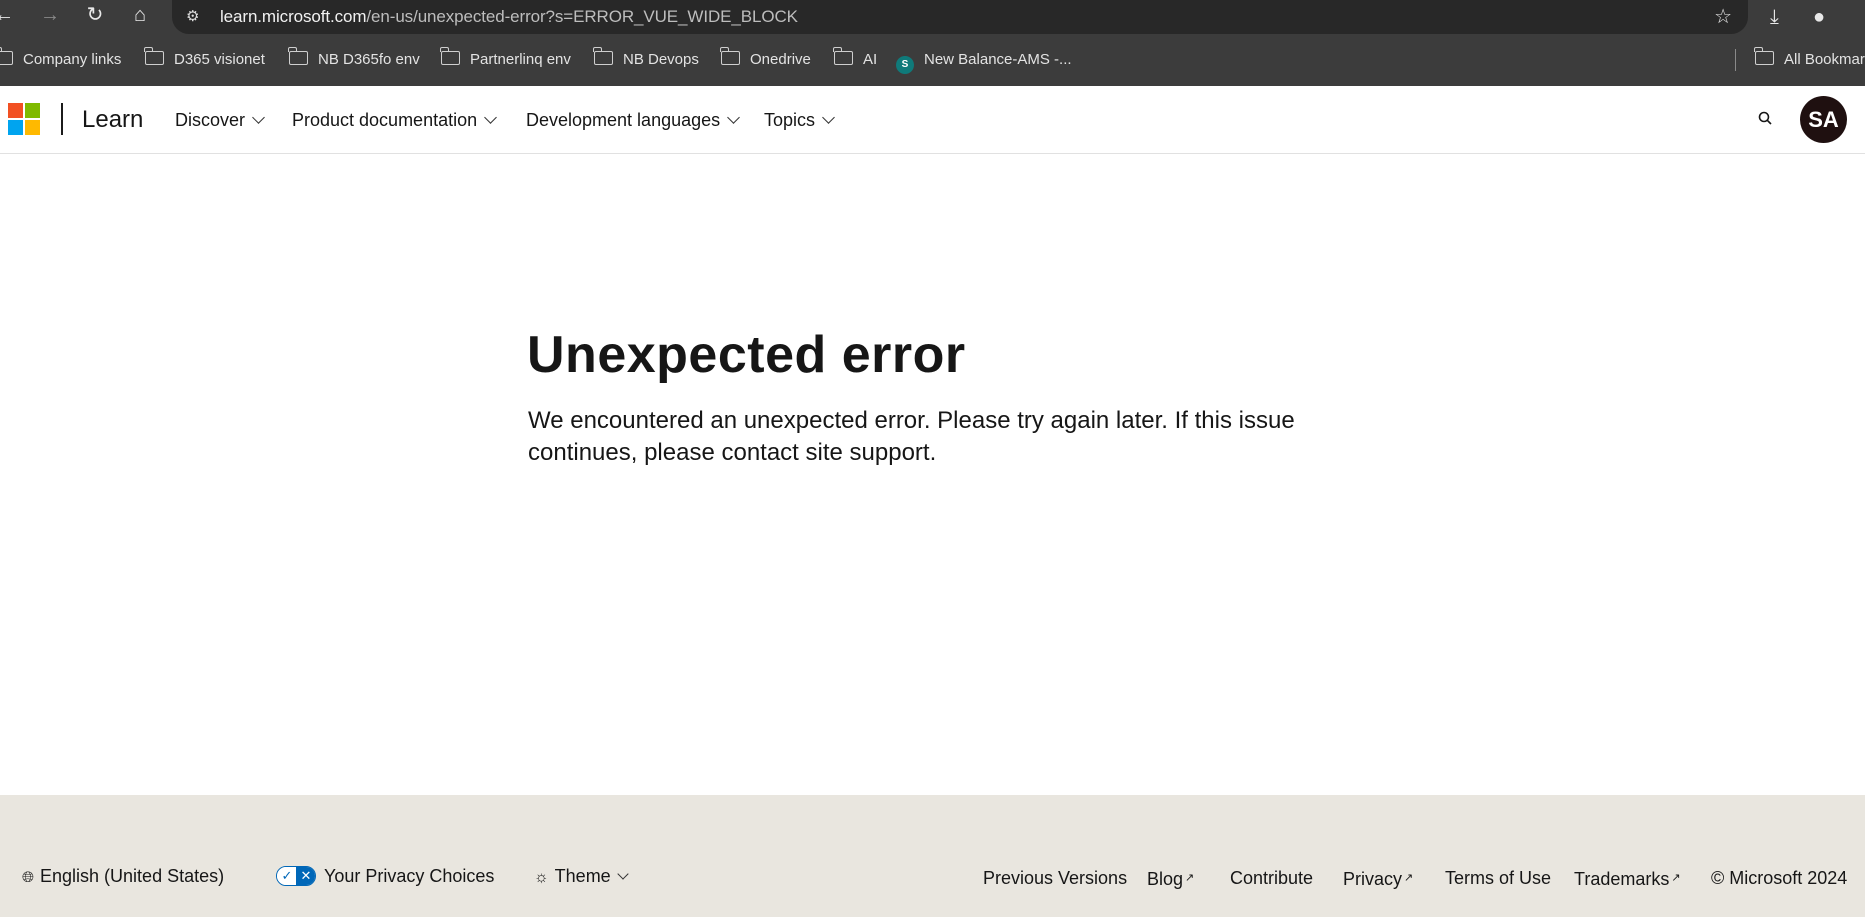 Image resolution: width=1865 pixels, height=917 pixels. I want to click on nav-product-documentation: Product documentation, so click(394, 120).